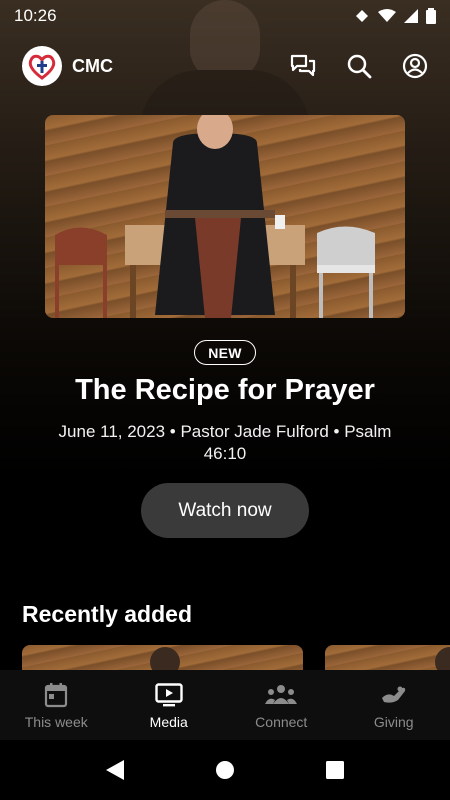 Image resolution: width=450 pixels, height=800 pixels. What do you see at coordinates (281, 694) in the screenshot?
I see `group-icon` at bounding box center [281, 694].